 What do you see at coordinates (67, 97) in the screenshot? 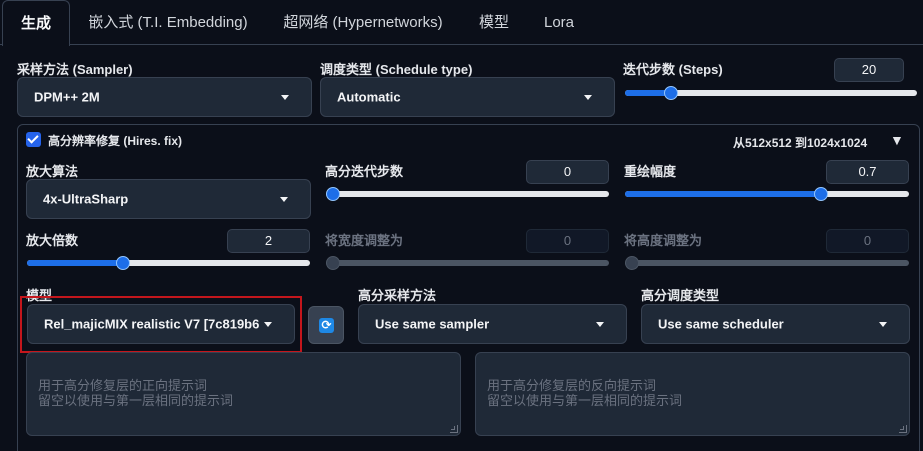
I see `sampler-value: DPM++ 2M` at bounding box center [67, 97].